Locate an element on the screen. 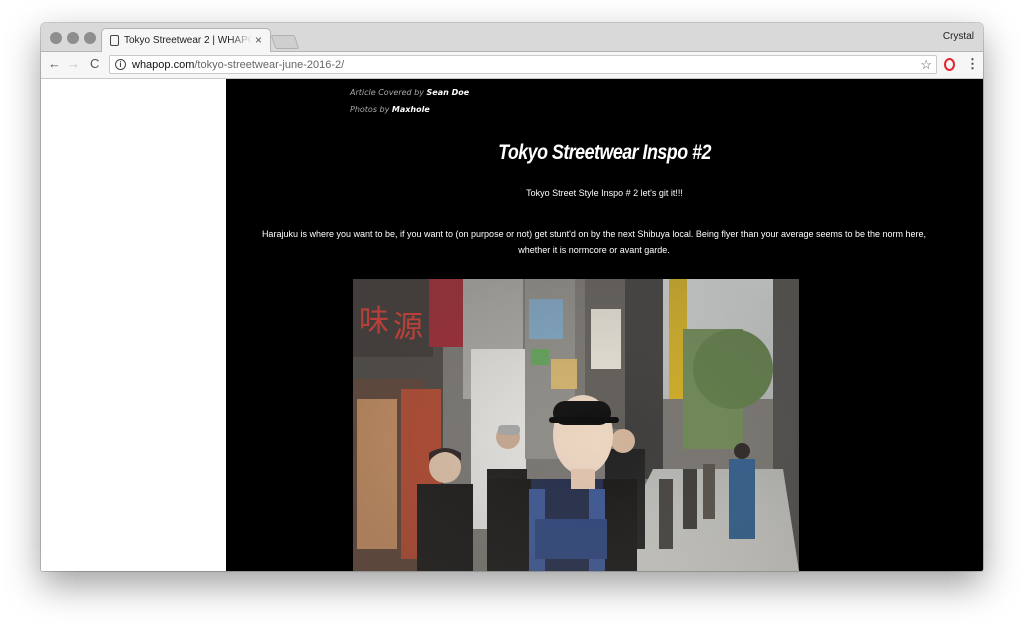 This screenshot has width=1024, height=630. tab-close-icon: × is located at coordinates (258, 40).